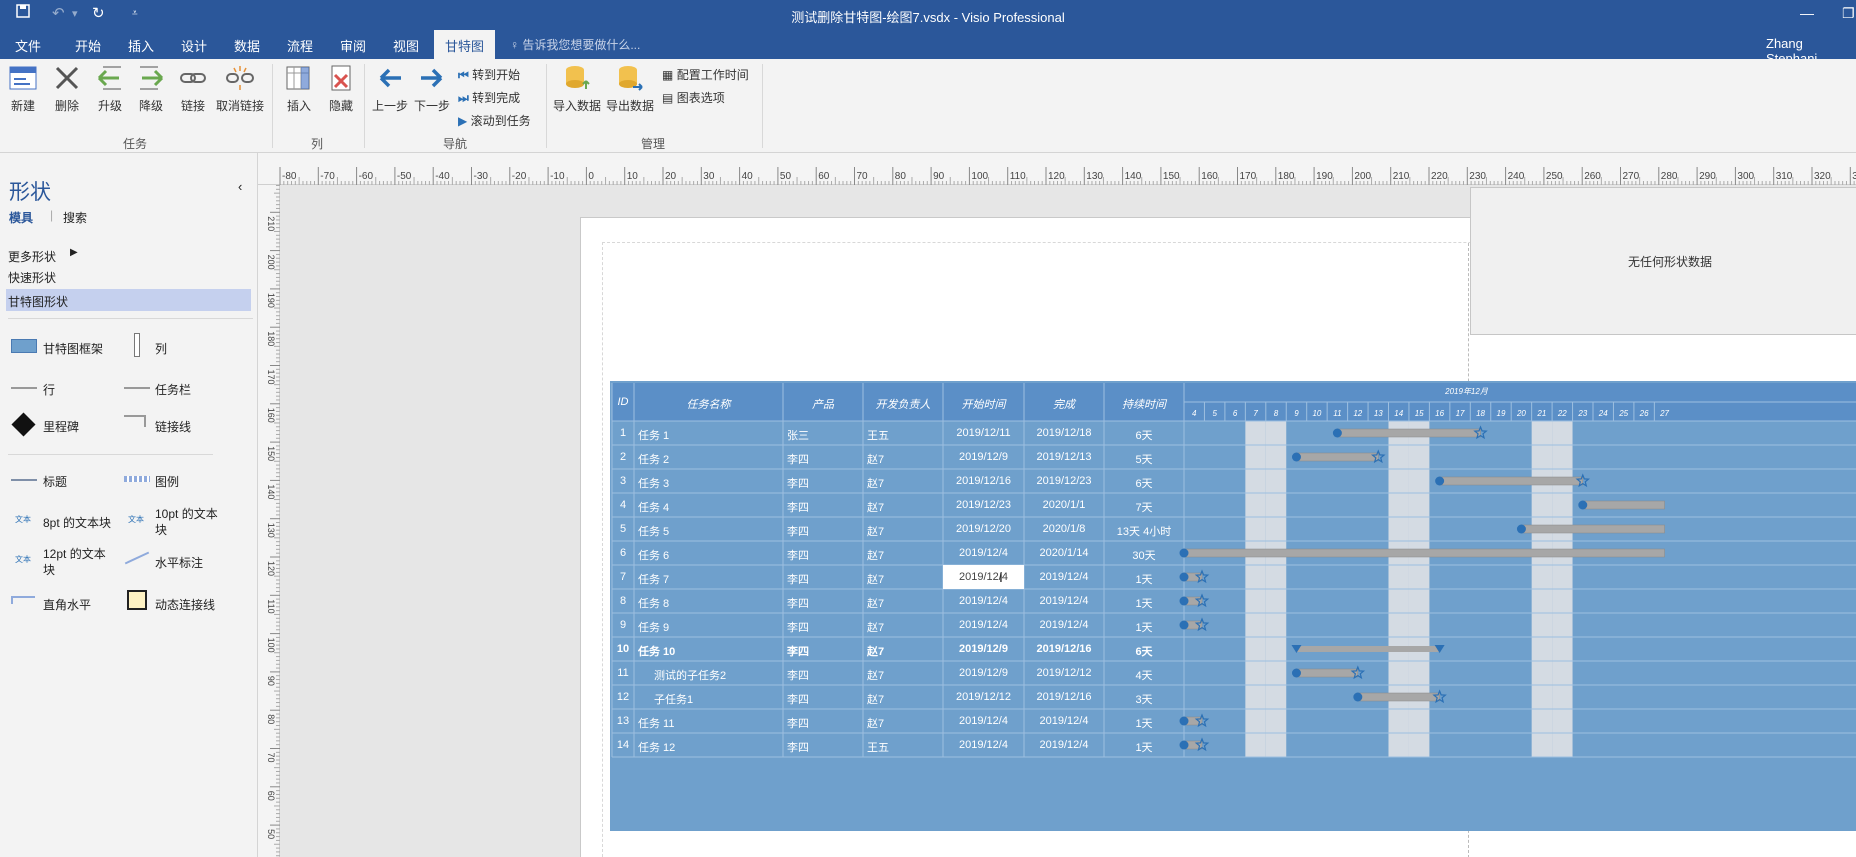  I want to click on shape-column: 列, so click(161, 348).